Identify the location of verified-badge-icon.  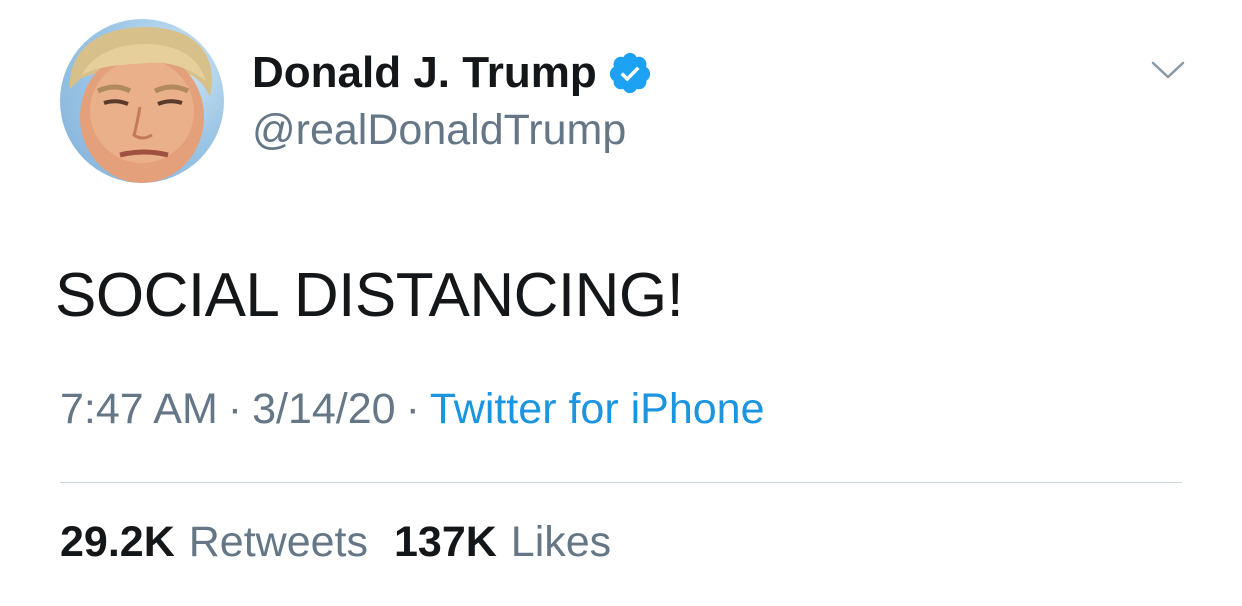
(630, 73).